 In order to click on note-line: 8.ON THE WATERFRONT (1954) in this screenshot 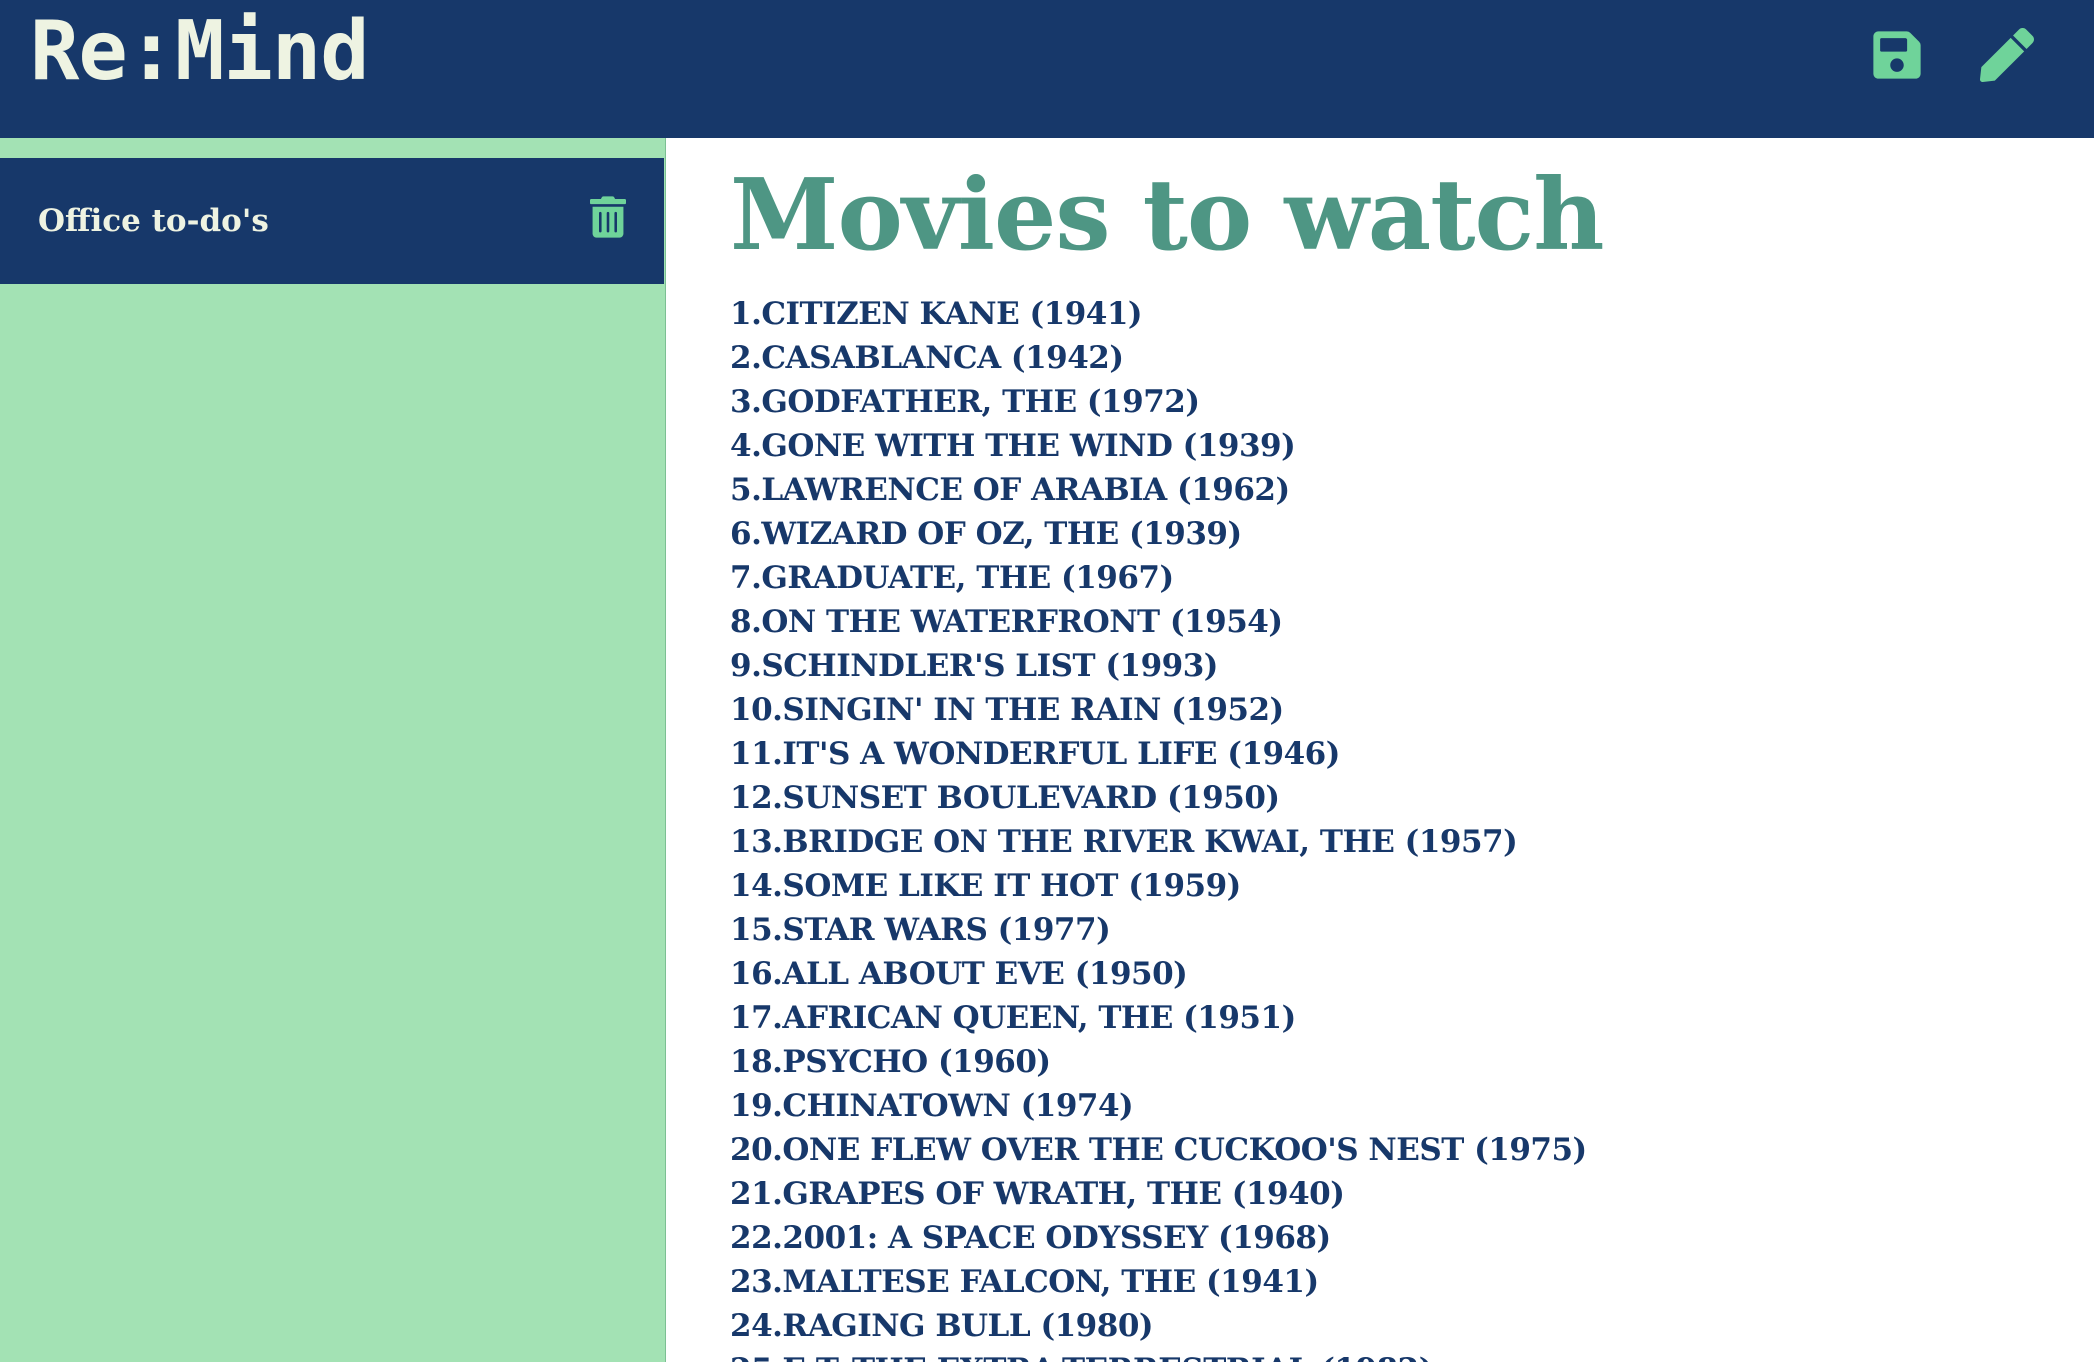, I will do `click(1006, 622)`.